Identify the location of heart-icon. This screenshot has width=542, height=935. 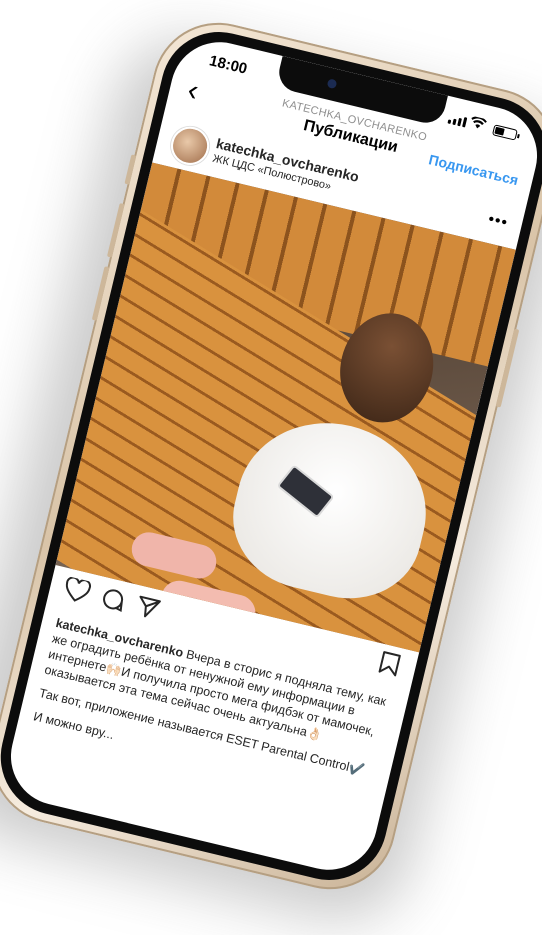
(76, 594).